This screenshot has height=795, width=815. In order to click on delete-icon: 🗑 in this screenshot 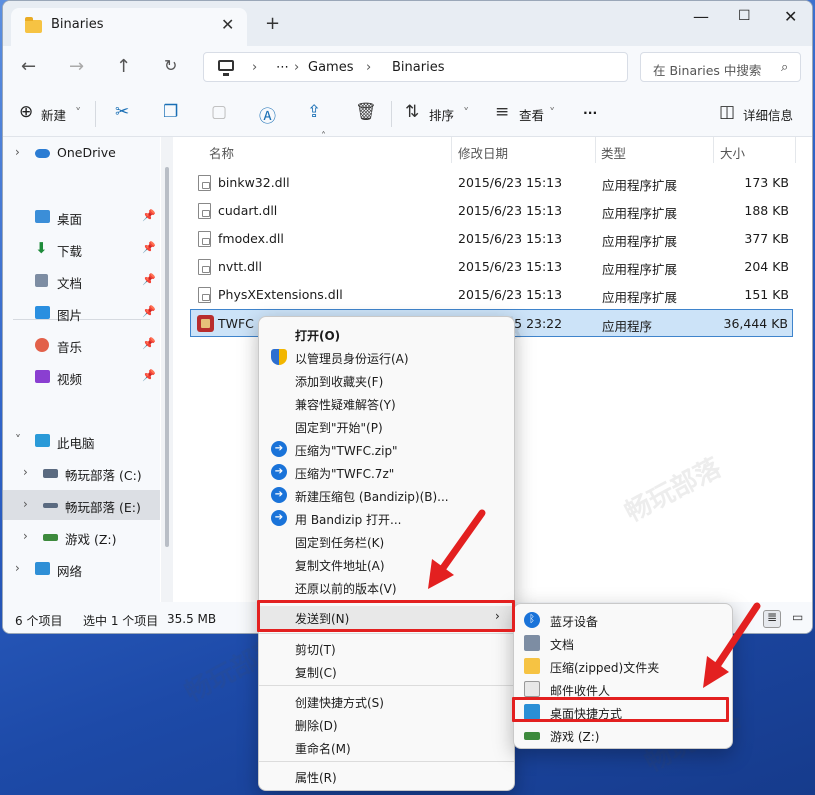, I will do `click(366, 112)`.